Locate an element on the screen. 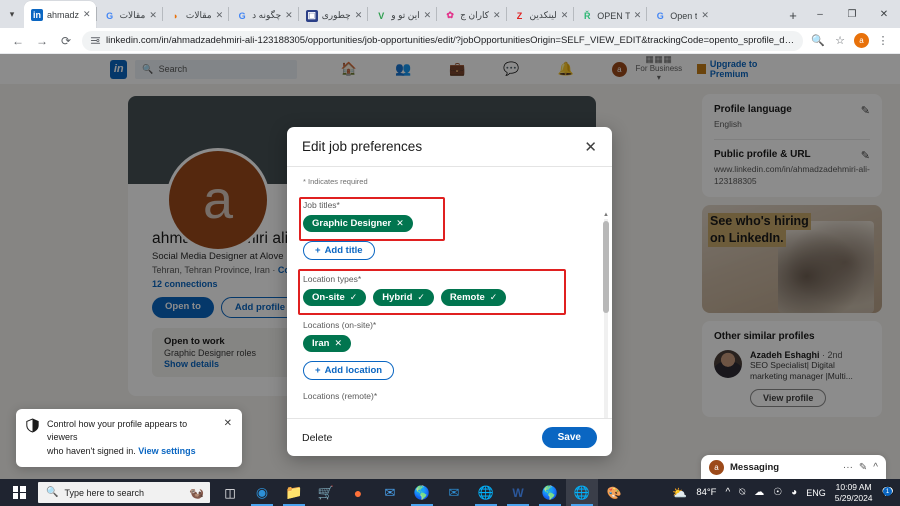  browser-tab: V این تو و ✕ is located at coordinates (402, 15).